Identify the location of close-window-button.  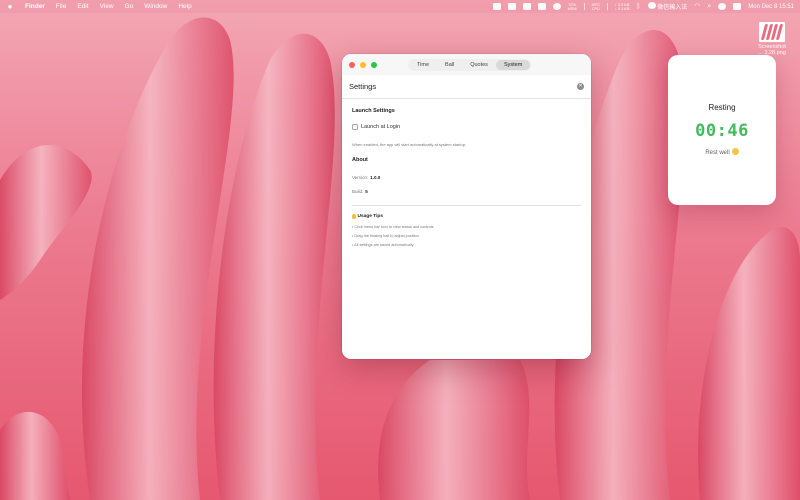
(352, 65).